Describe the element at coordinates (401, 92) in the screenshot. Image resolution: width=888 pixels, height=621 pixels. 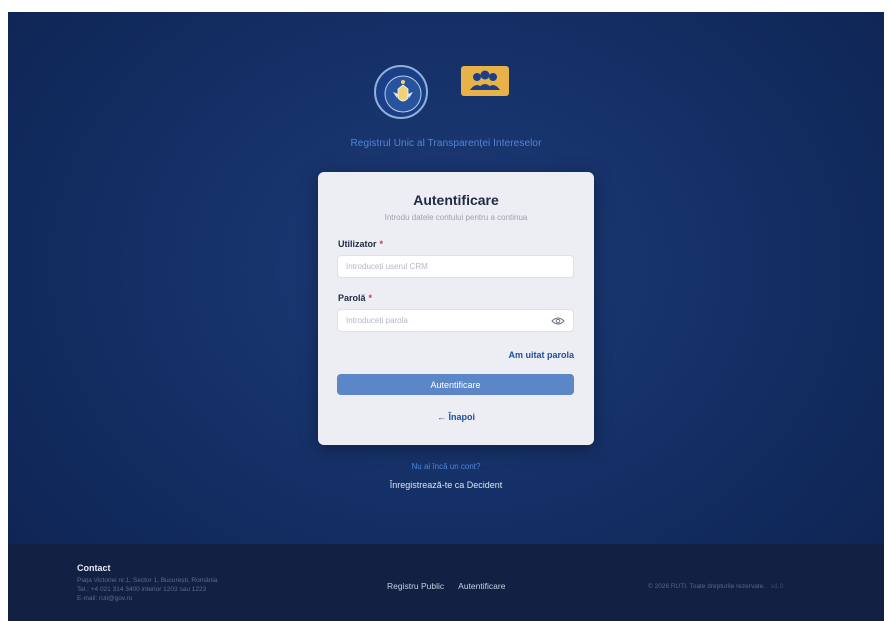
I see `government-seal-icon` at that location.